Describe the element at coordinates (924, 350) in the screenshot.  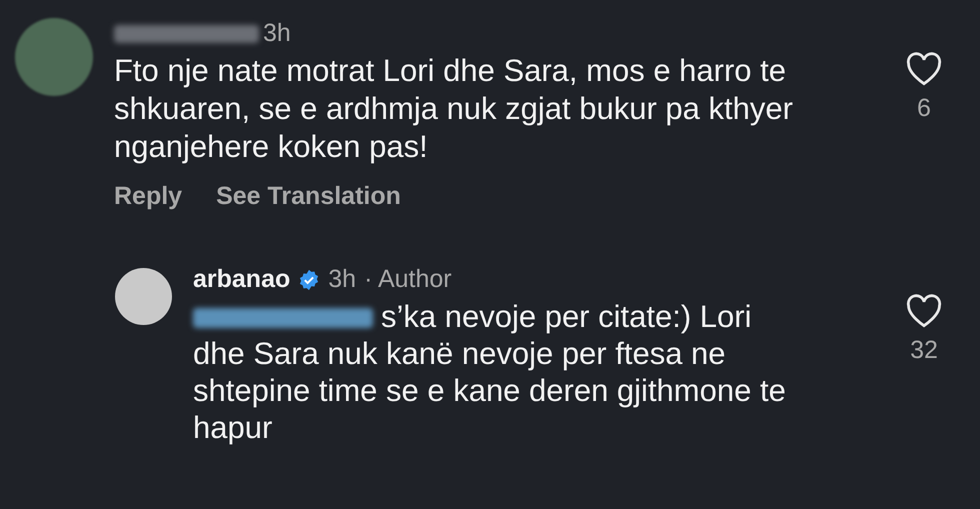
I see `like-count: 32` at that location.